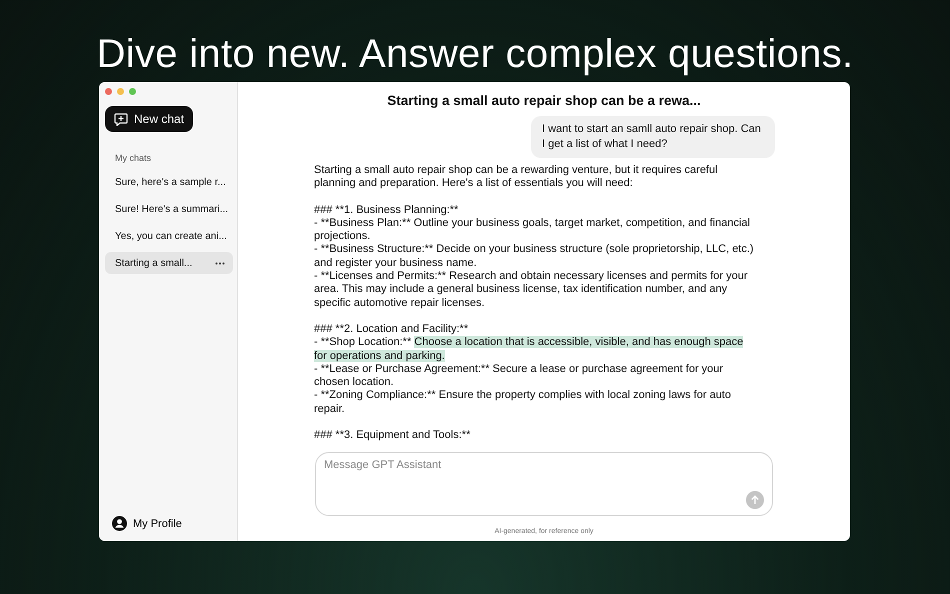  What do you see at coordinates (157, 524) in the screenshot?
I see `profile-link: My Profile` at bounding box center [157, 524].